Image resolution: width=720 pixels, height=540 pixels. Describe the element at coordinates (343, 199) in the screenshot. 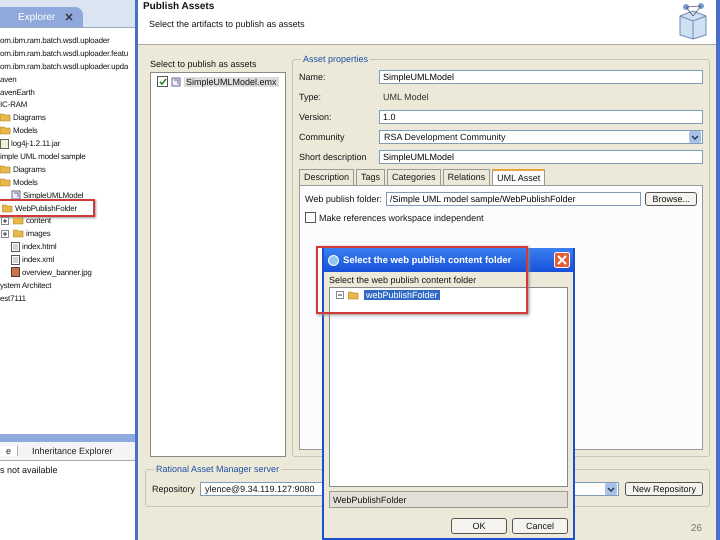

I see `field-label: Web publish folder:` at that location.